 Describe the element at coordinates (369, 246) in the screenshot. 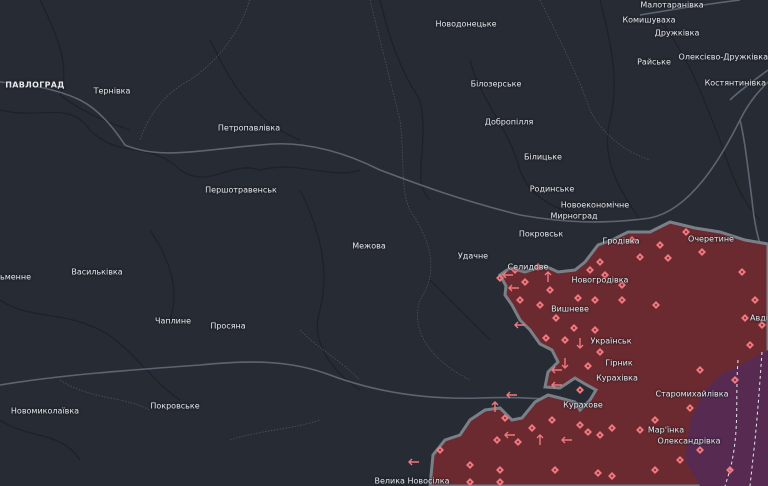

I see `city-label-mezhova: Межова` at that location.